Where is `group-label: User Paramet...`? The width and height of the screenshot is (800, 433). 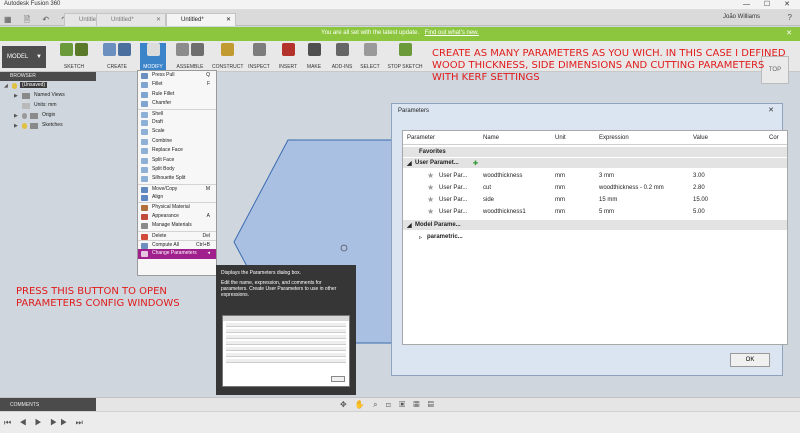
group-label: User Paramet... is located at coordinates (437, 163).